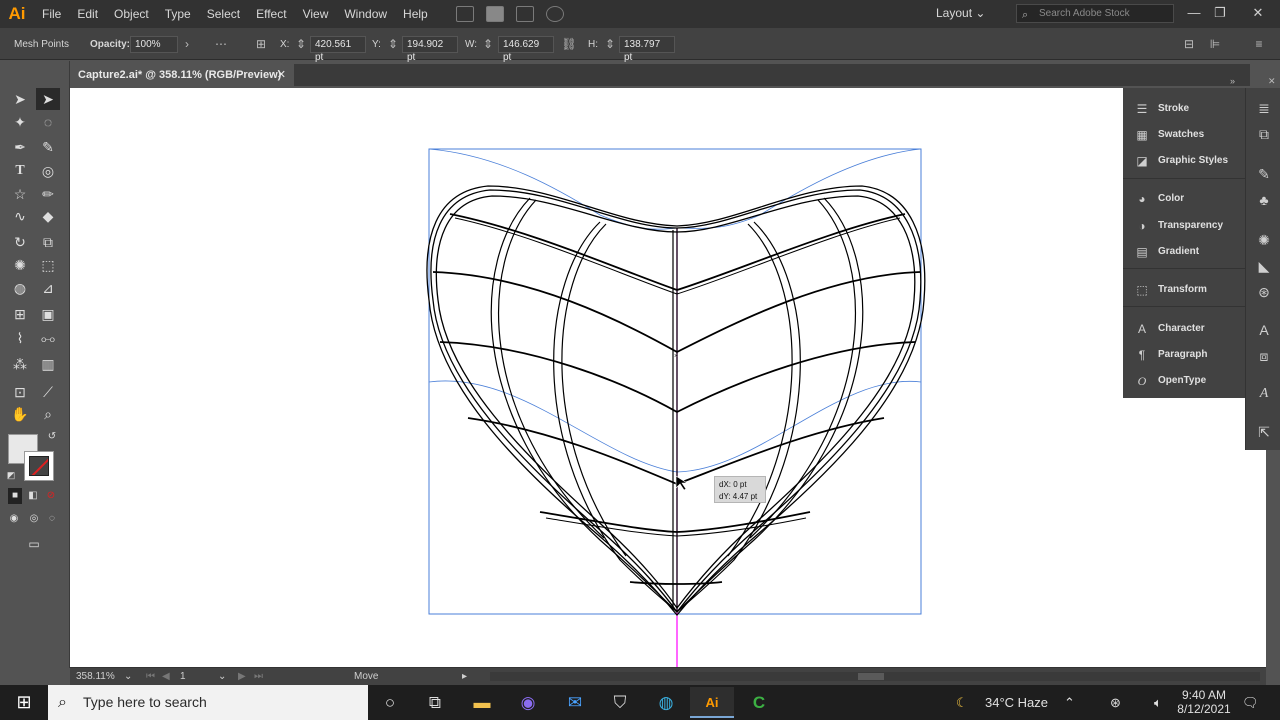 Image resolution: width=1280 pixels, height=720 pixels. I want to click on star-tool-icon: ☆, so click(20, 194).